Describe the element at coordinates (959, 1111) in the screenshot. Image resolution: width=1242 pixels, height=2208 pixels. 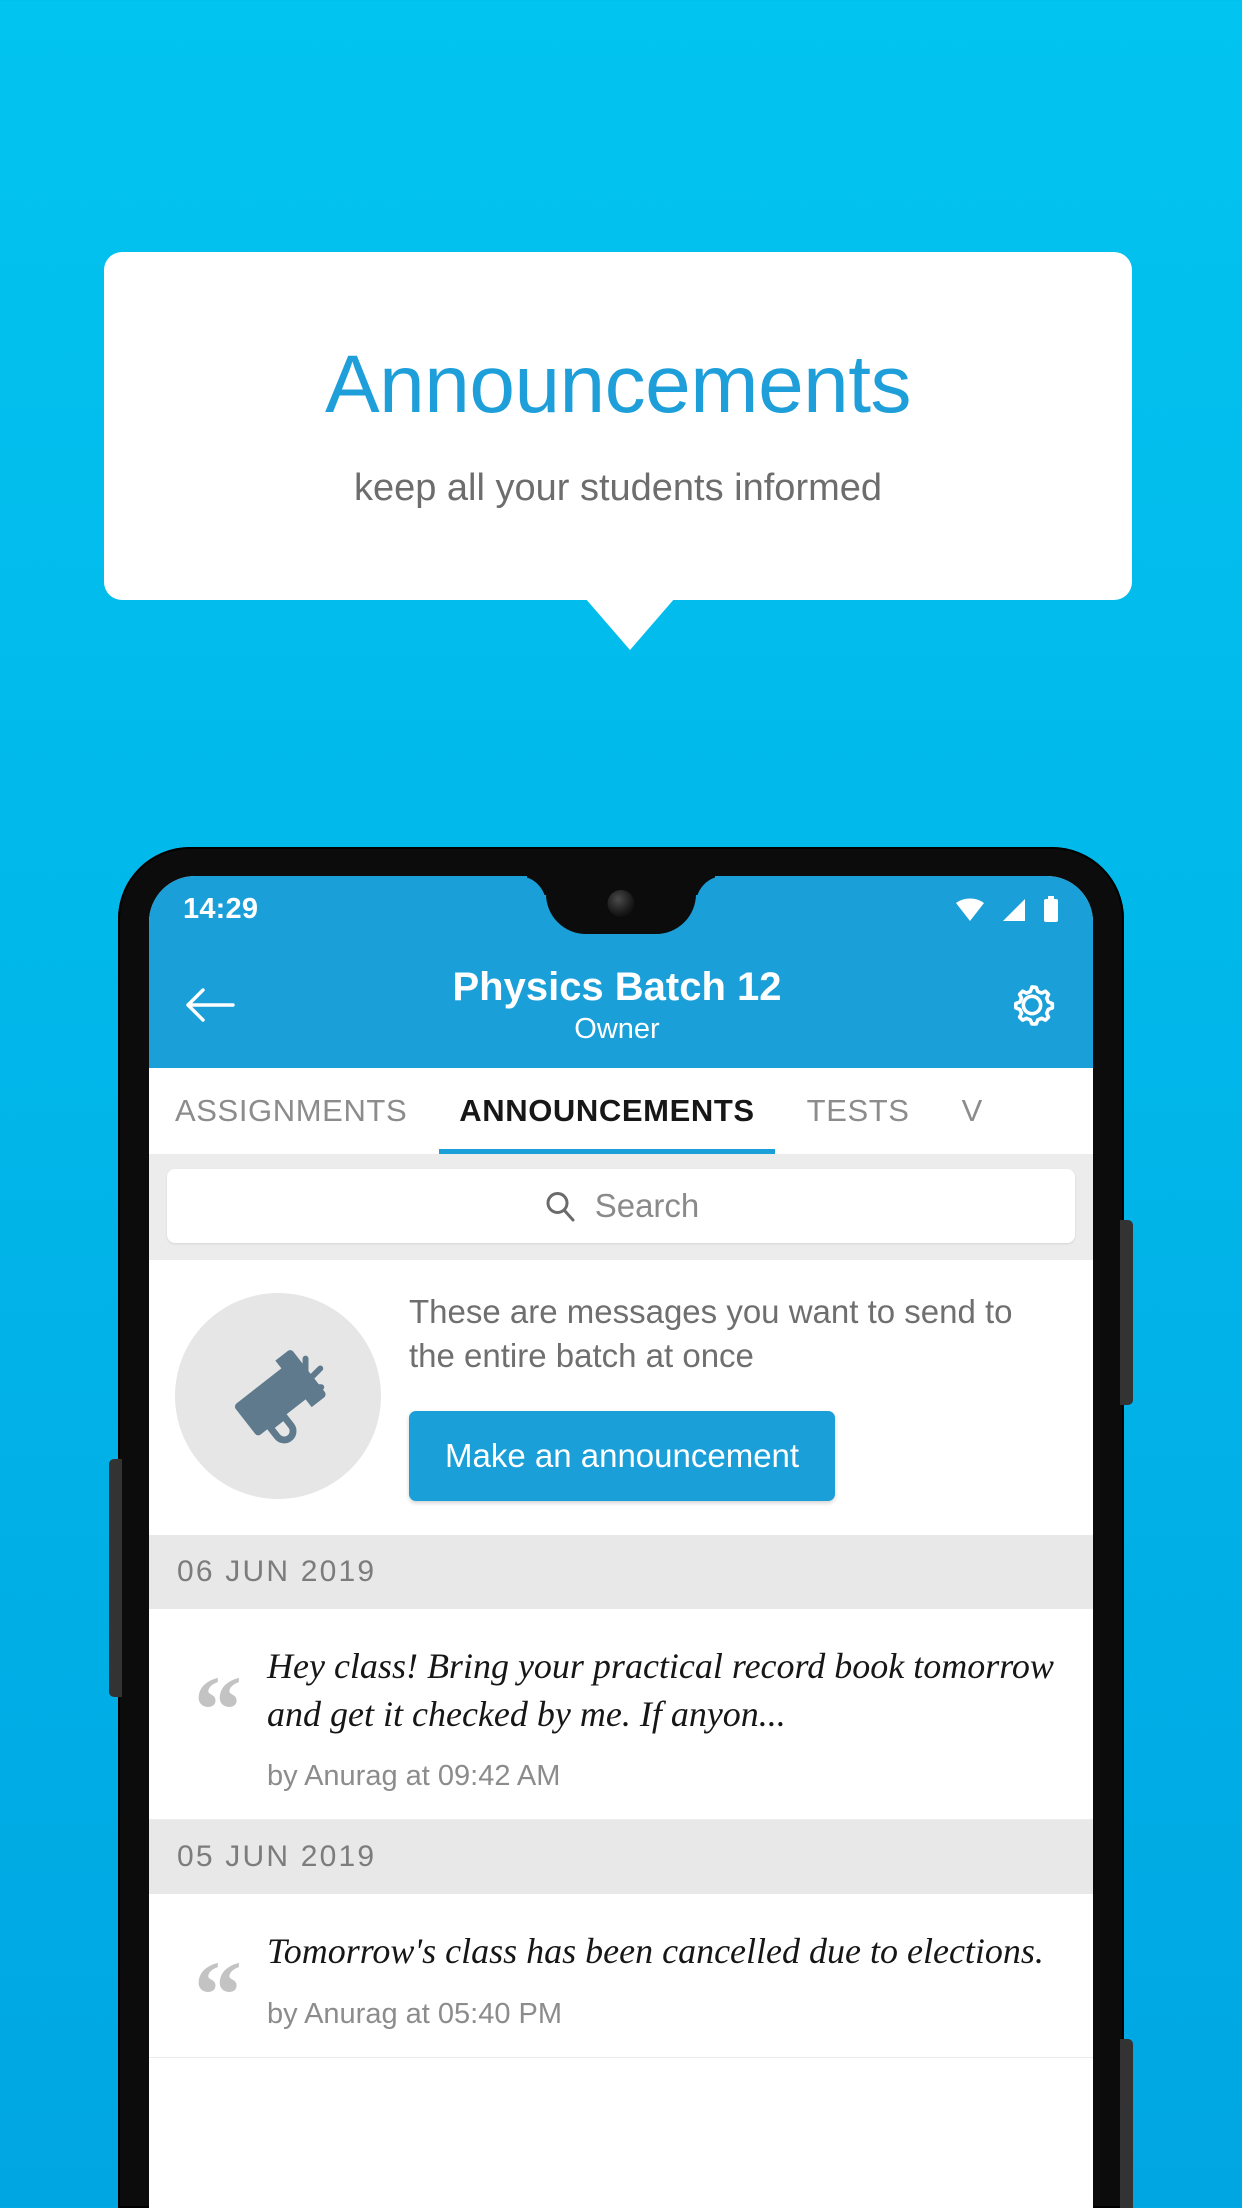
I see `tab-next-partial: V` at that location.